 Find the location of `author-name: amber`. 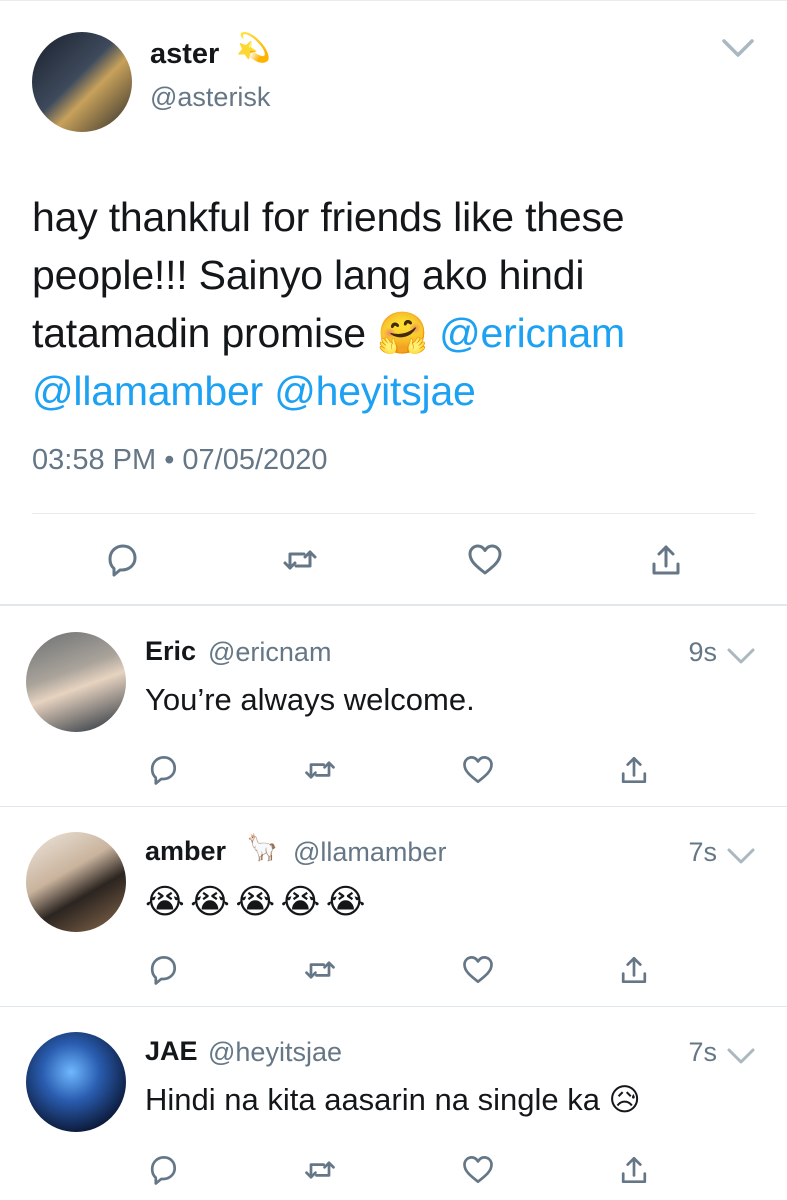

author-name: amber is located at coordinates (185, 851).